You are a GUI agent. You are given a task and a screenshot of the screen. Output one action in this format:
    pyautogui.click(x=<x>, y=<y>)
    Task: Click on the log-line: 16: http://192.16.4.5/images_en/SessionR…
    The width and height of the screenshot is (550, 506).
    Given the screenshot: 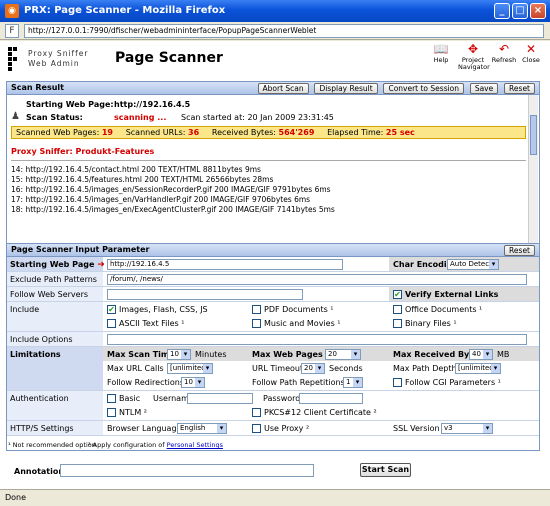 What is the action you would take?
    pyautogui.click(x=171, y=189)
    